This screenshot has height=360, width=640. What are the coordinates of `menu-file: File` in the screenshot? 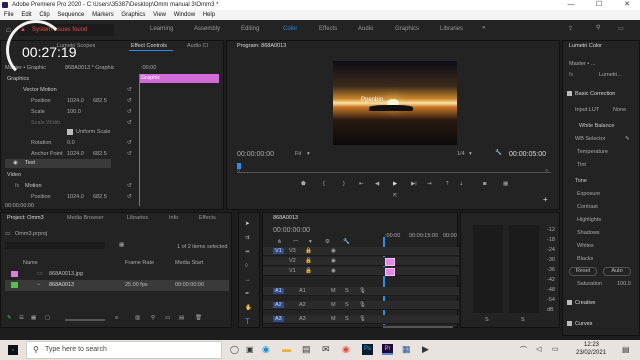 It's located at (9, 15).